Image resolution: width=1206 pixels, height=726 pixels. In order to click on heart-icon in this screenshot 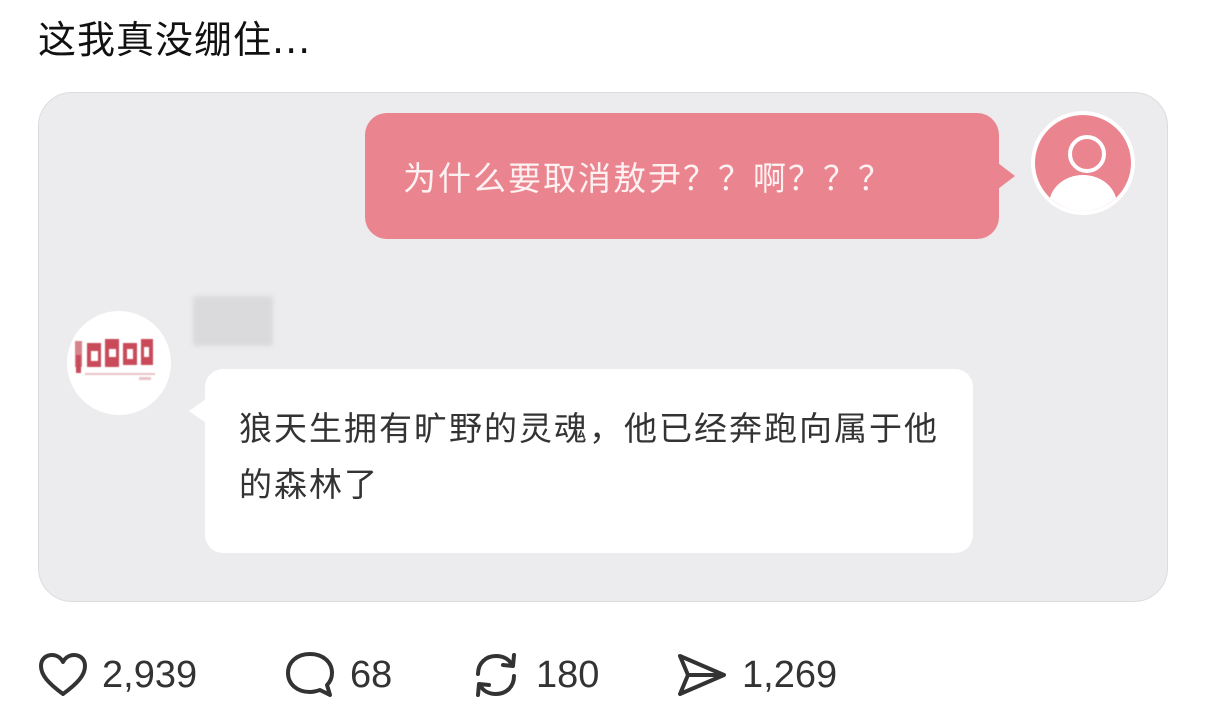, I will do `click(63, 674)`.